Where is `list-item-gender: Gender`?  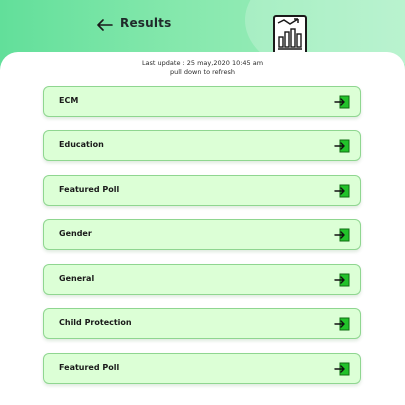 list-item-gender: Gender is located at coordinates (202, 234).